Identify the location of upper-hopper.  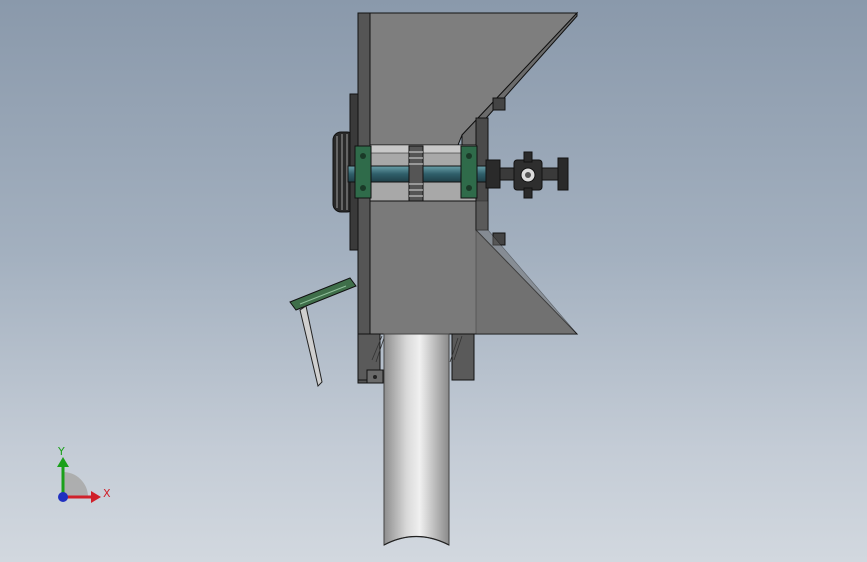
(474, 78).